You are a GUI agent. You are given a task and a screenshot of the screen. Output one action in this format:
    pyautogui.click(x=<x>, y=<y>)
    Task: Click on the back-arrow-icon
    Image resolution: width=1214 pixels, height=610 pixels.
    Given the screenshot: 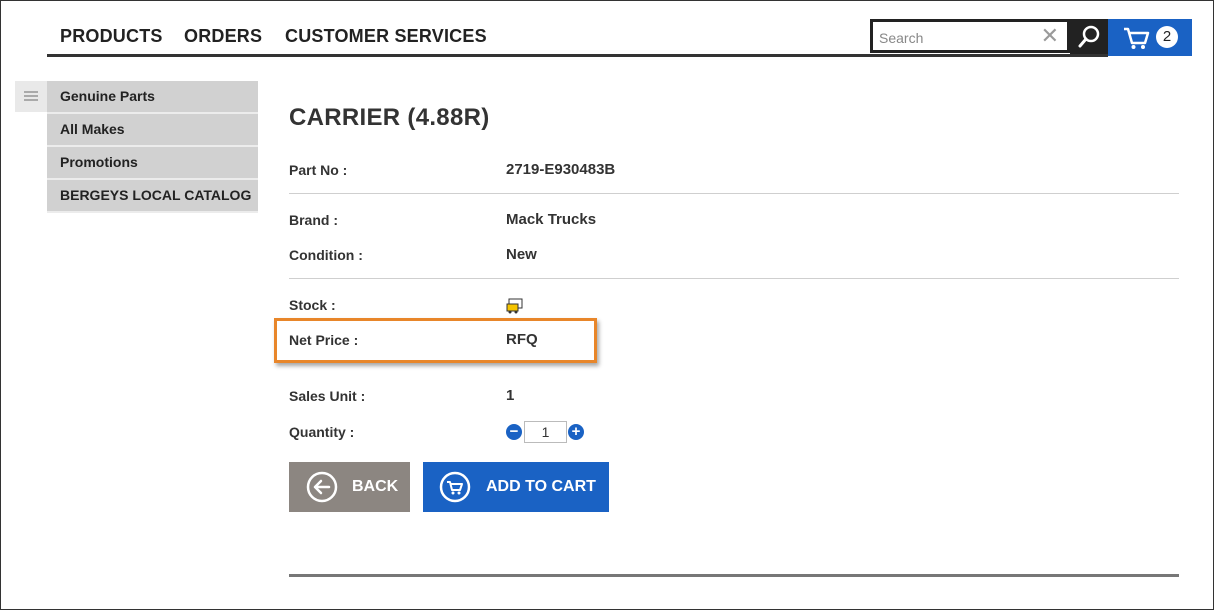 What is the action you would take?
    pyautogui.click(x=322, y=487)
    